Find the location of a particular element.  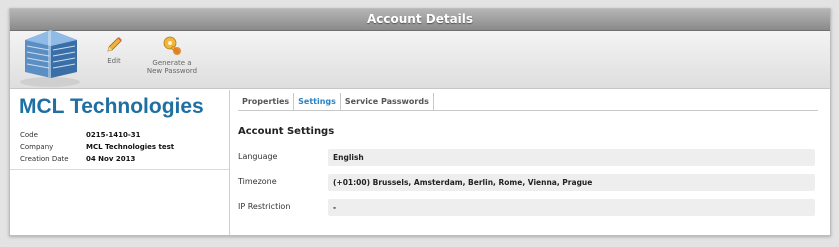

window-title: Account Details is located at coordinates (420, 19).